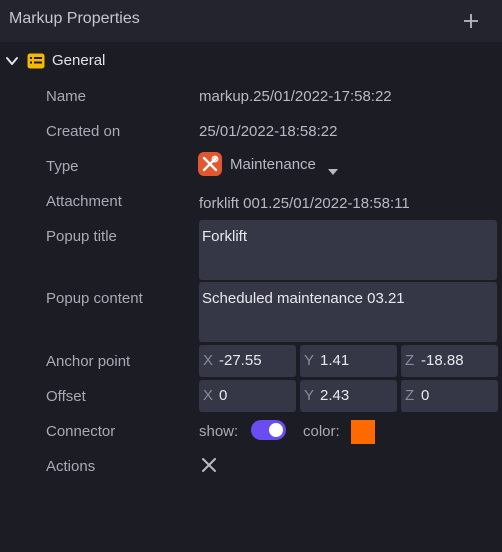  What do you see at coordinates (210, 164) in the screenshot?
I see `tools-icon` at bounding box center [210, 164].